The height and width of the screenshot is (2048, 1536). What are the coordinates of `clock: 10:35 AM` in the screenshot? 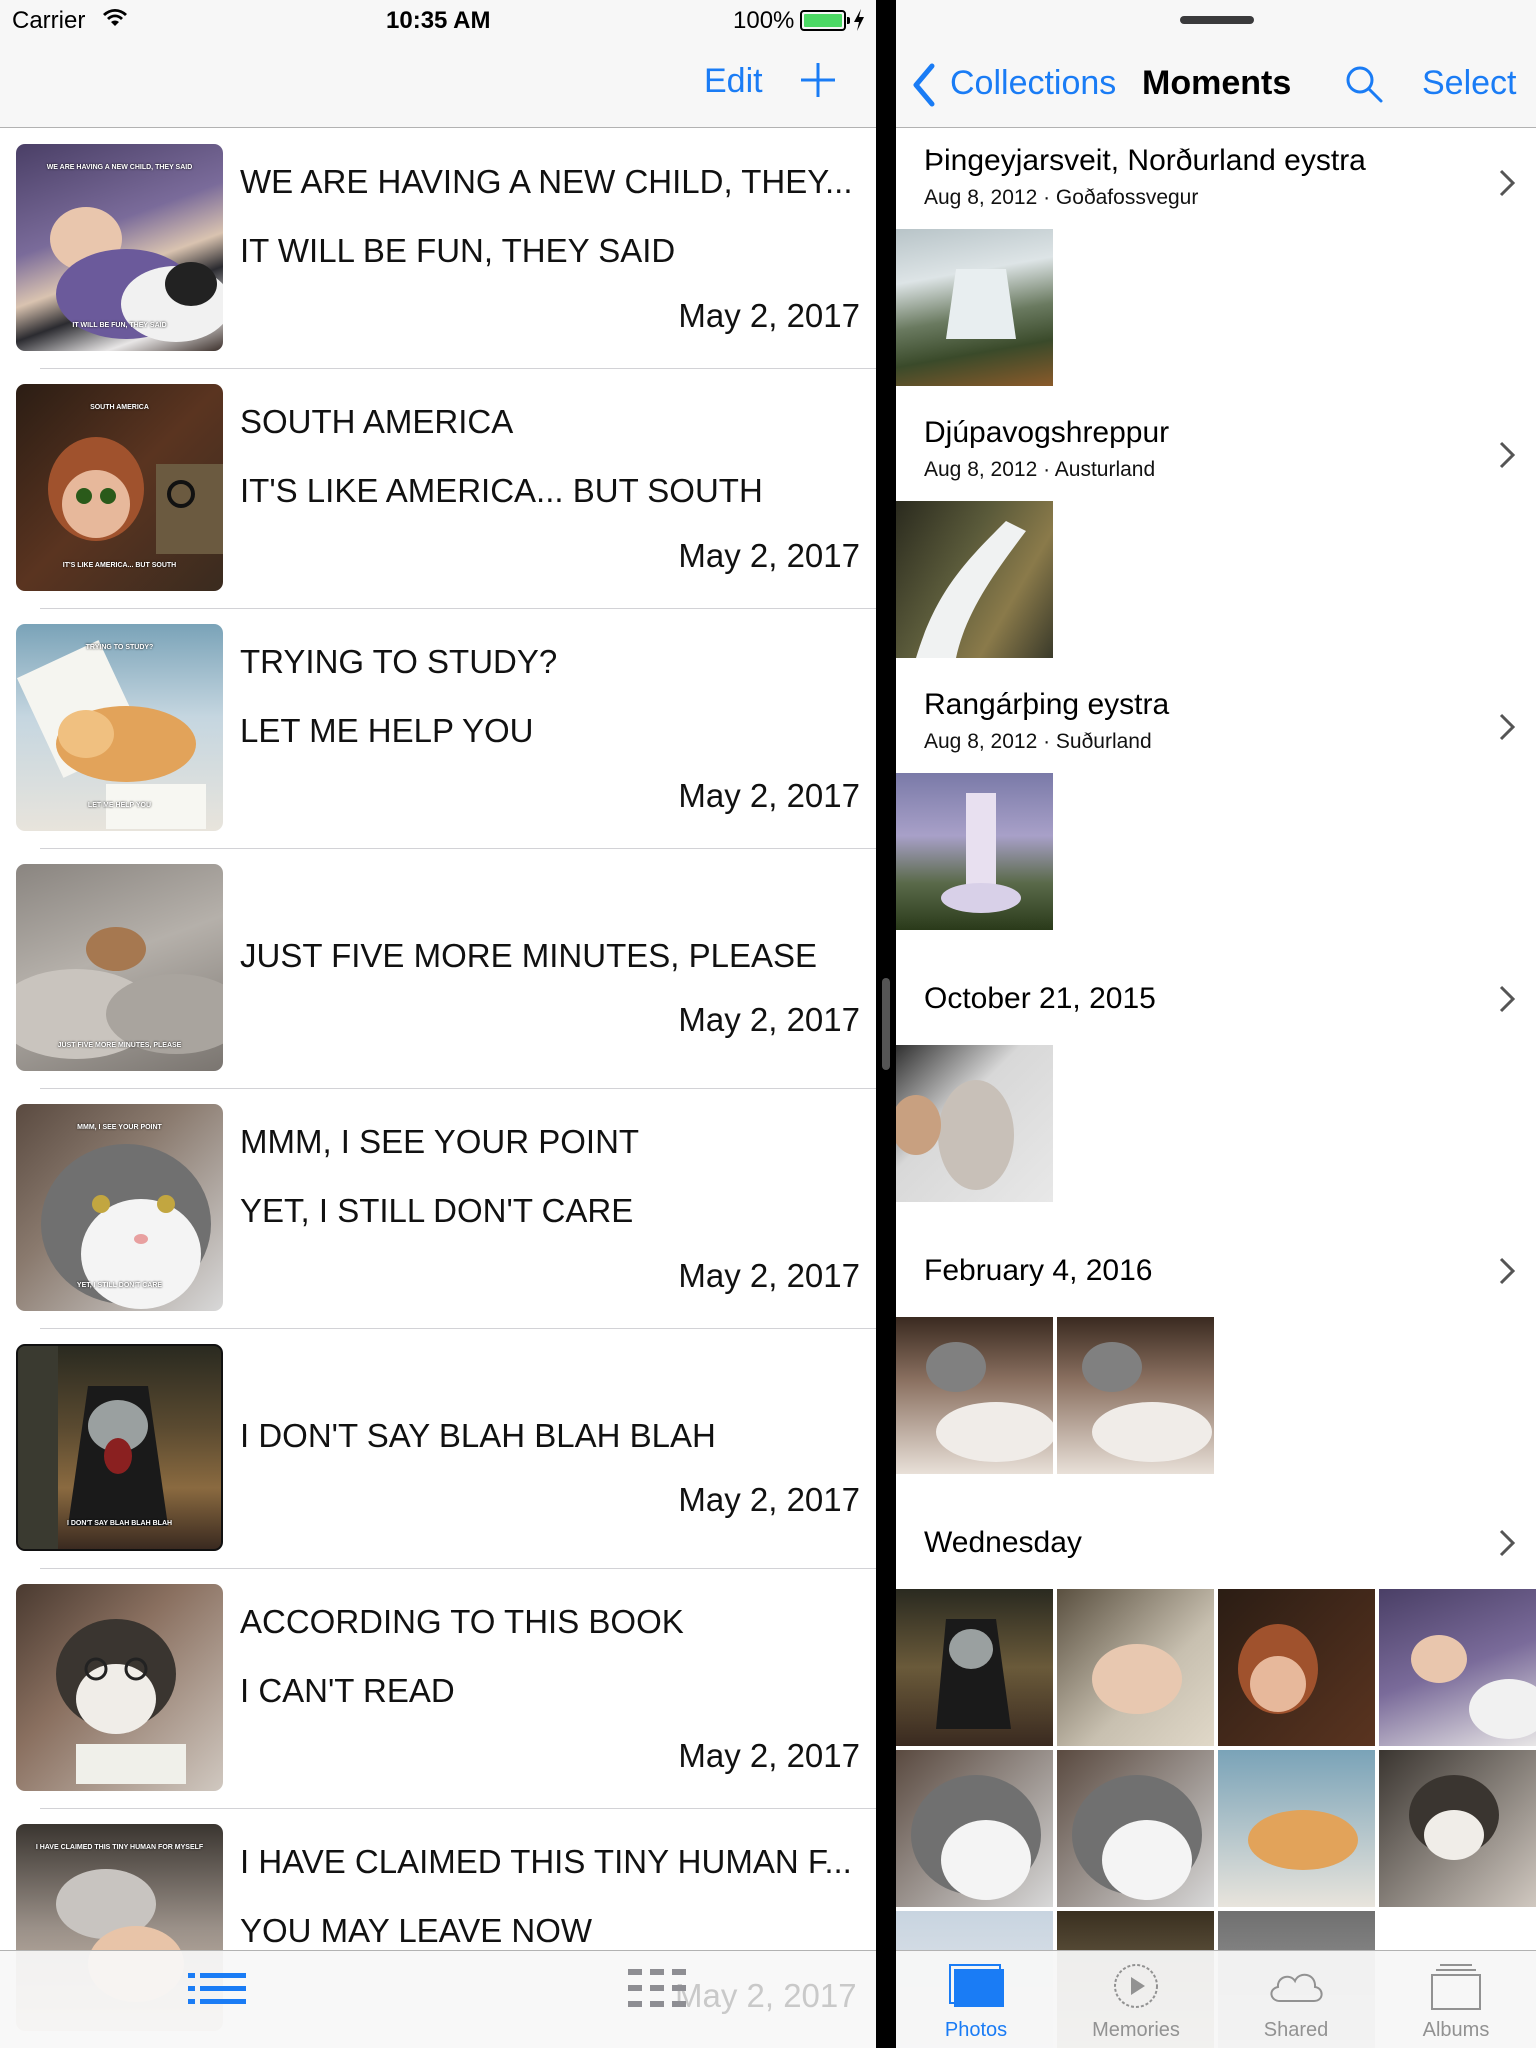 It's located at (438, 20).